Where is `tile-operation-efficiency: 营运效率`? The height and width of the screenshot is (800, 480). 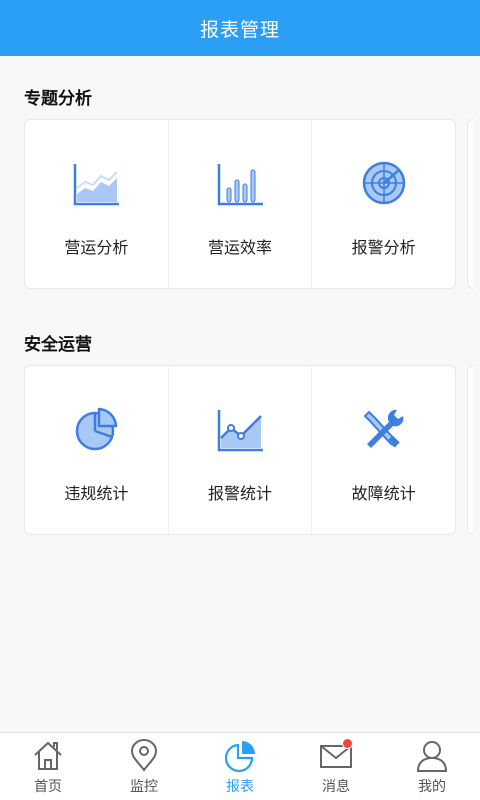
tile-operation-efficiency: 营运效率 is located at coordinates (241, 204).